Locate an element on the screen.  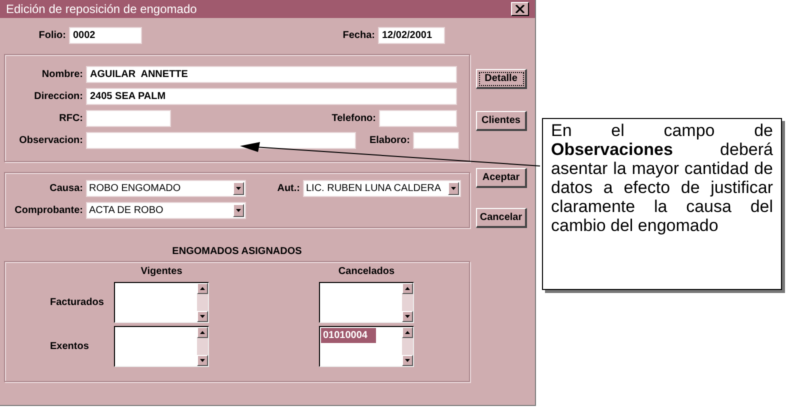
list-item: 01010004 is located at coordinates (348, 335).